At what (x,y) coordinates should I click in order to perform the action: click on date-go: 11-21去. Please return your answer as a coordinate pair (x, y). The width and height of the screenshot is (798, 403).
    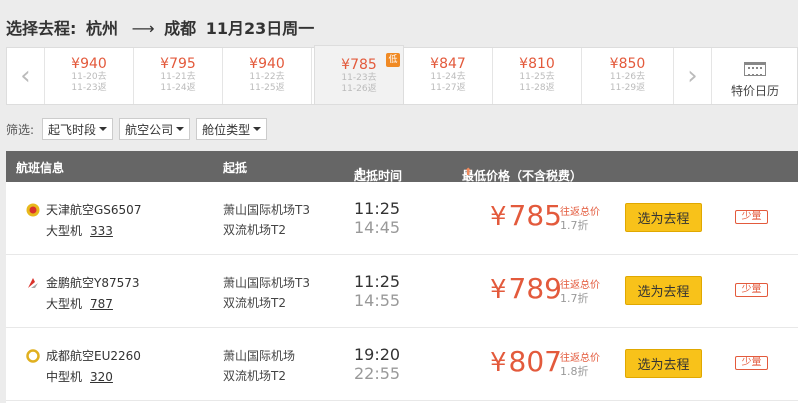
    Looking at the image, I should click on (178, 77).